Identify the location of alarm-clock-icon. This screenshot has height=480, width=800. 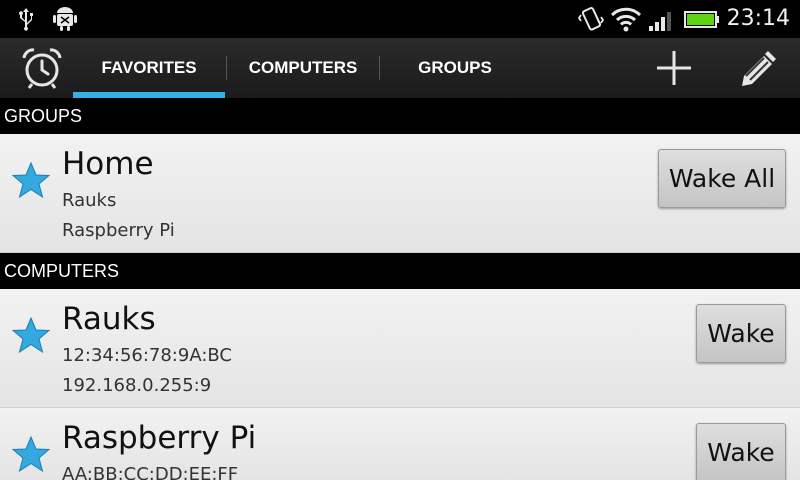
(42, 68).